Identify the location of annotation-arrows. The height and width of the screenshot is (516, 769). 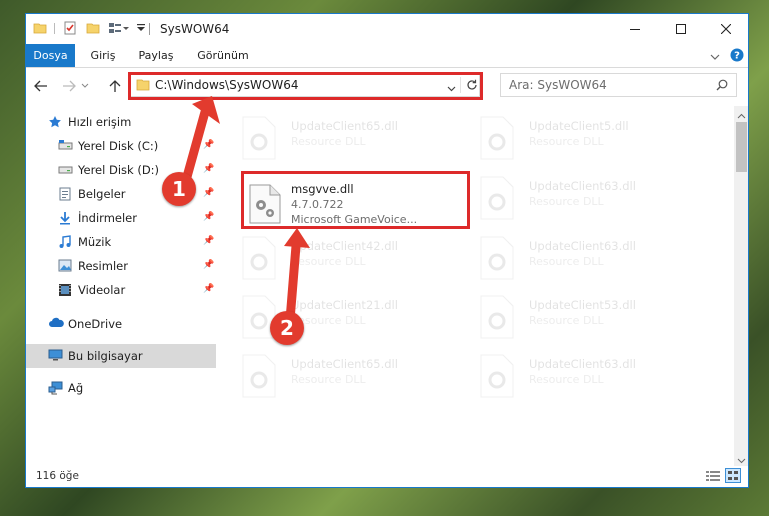
(245, 210).